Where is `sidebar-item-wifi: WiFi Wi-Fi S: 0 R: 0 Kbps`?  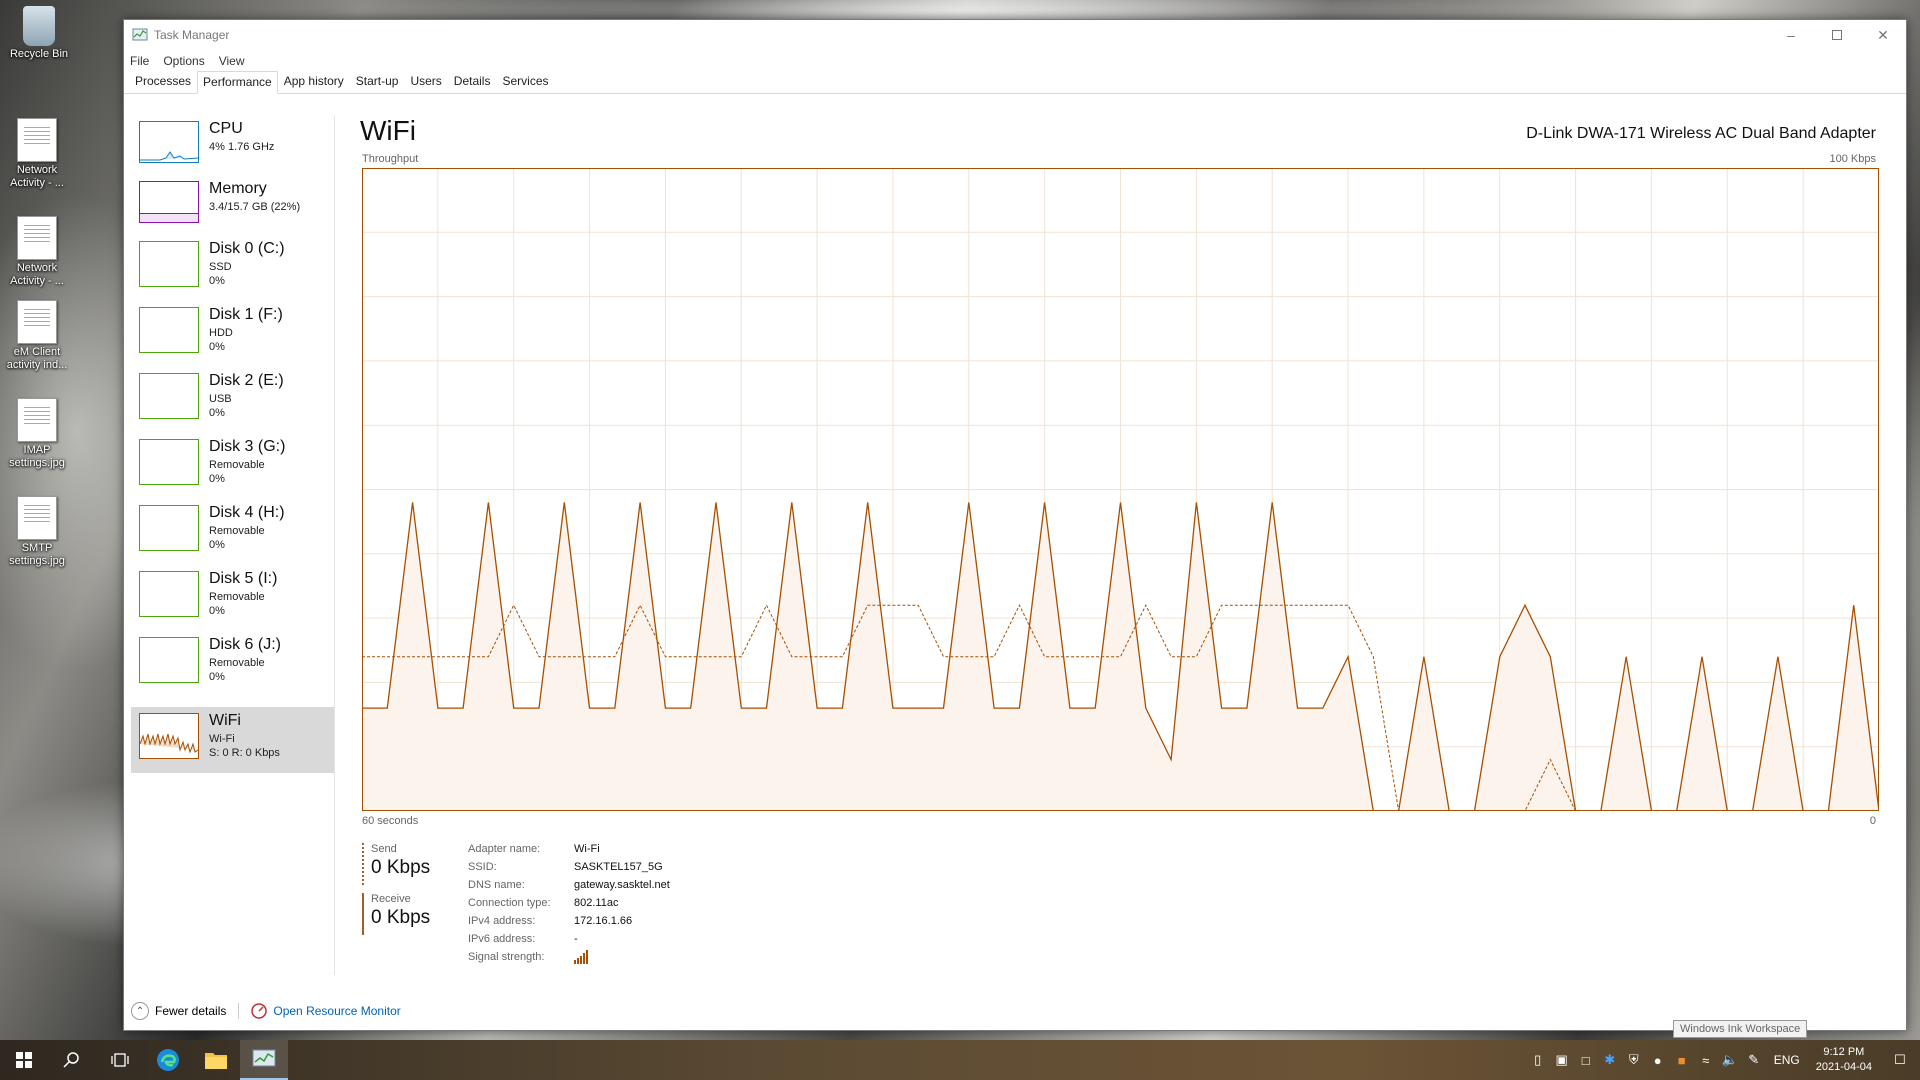
sidebar-item-wifi: WiFi Wi-Fi S: 0 R: 0 Kbps is located at coordinates (233, 740).